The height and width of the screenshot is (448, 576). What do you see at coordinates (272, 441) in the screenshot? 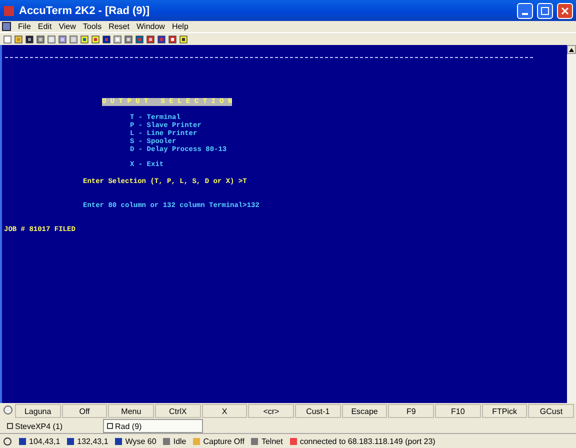
I see `status-text: Telnet` at bounding box center [272, 441].